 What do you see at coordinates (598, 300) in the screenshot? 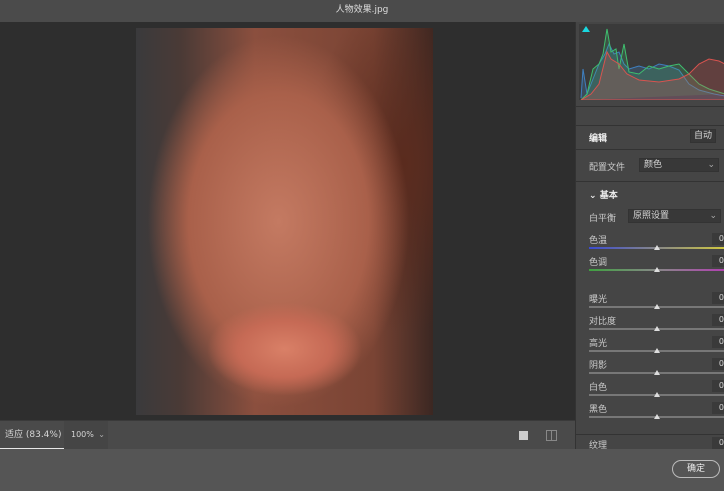
I see `slider-label: 曝光` at bounding box center [598, 300].